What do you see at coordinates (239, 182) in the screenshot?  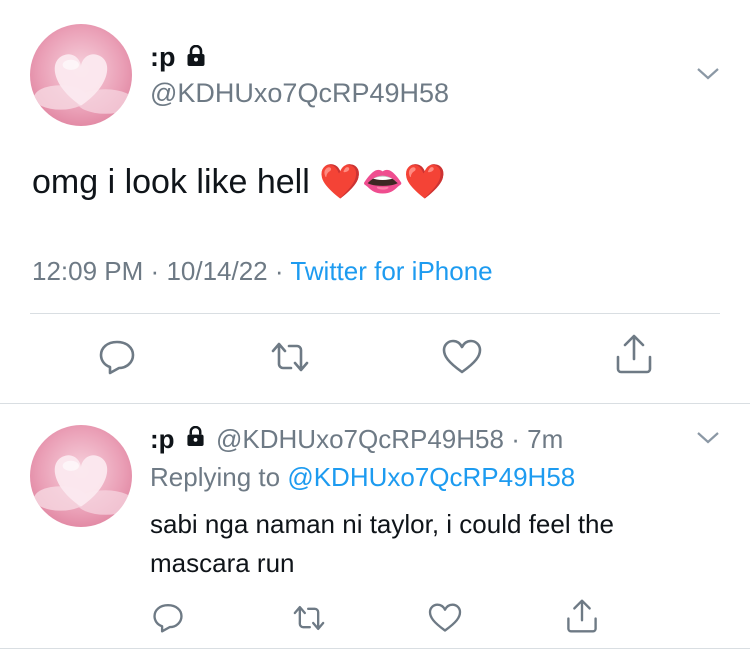 I see `tweet-text: omg i look like hell ❤️👄❤️` at bounding box center [239, 182].